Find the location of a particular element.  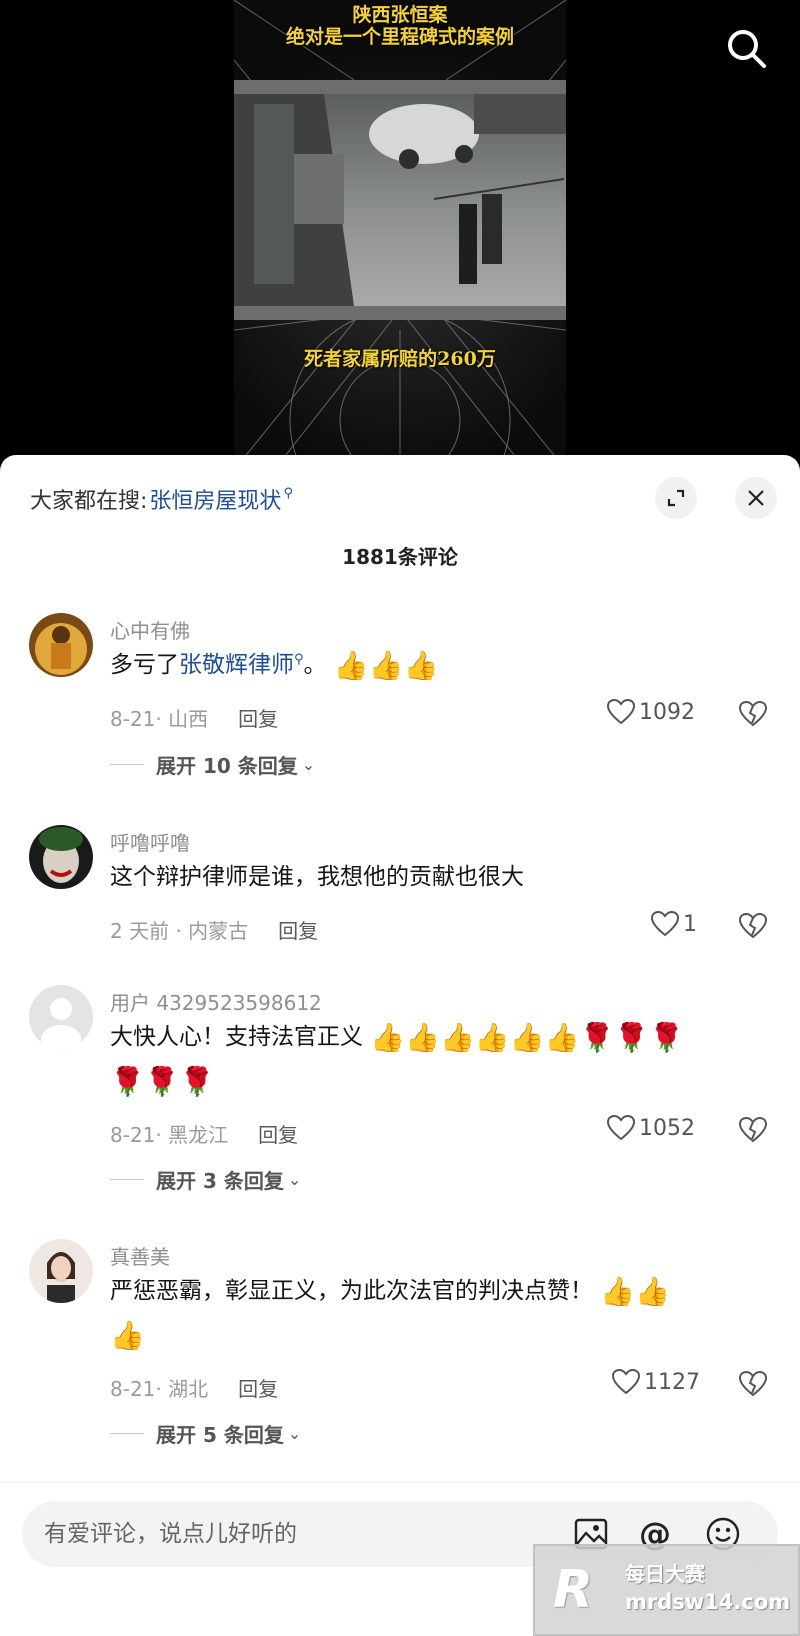

watermark-url: mrdsw14.com is located at coordinates (708, 1602).